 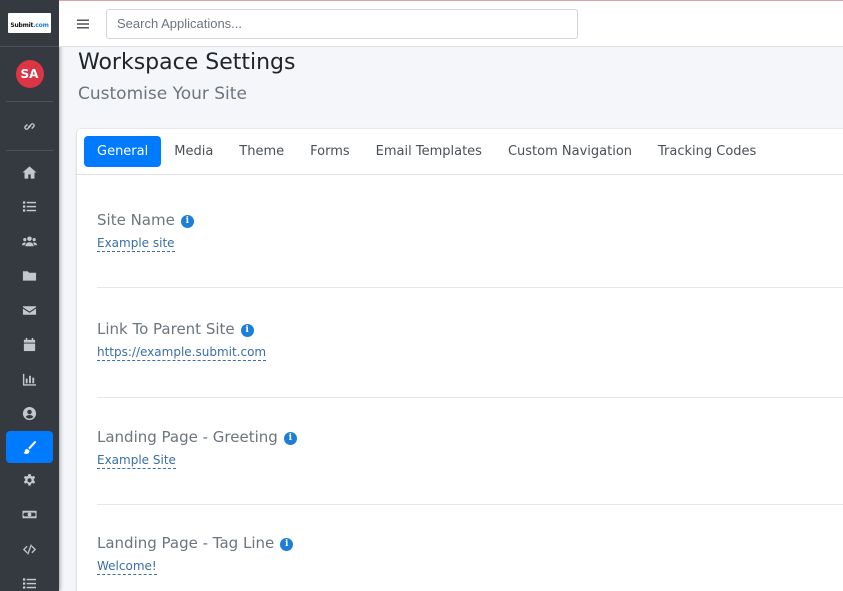 What do you see at coordinates (136, 220) in the screenshot?
I see `field-label: Site Name` at bounding box center [136, 220].